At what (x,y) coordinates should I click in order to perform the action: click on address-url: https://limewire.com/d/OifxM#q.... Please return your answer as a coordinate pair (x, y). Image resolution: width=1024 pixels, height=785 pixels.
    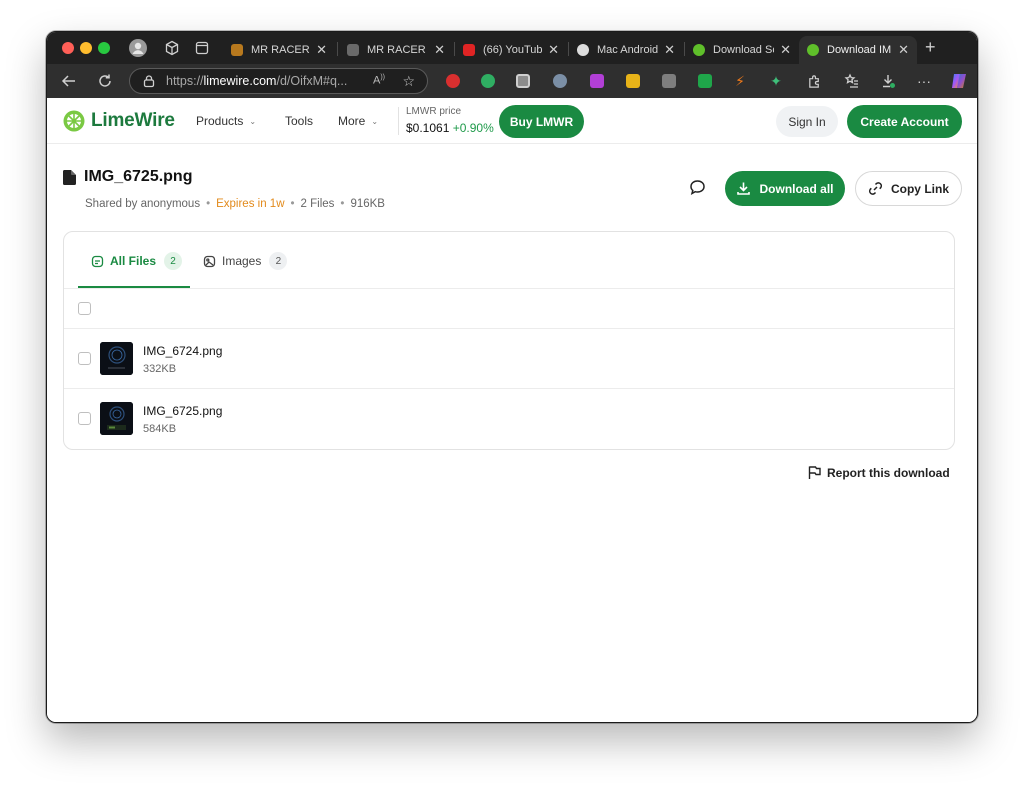
    Looking at the image, I should click on (261, 81).